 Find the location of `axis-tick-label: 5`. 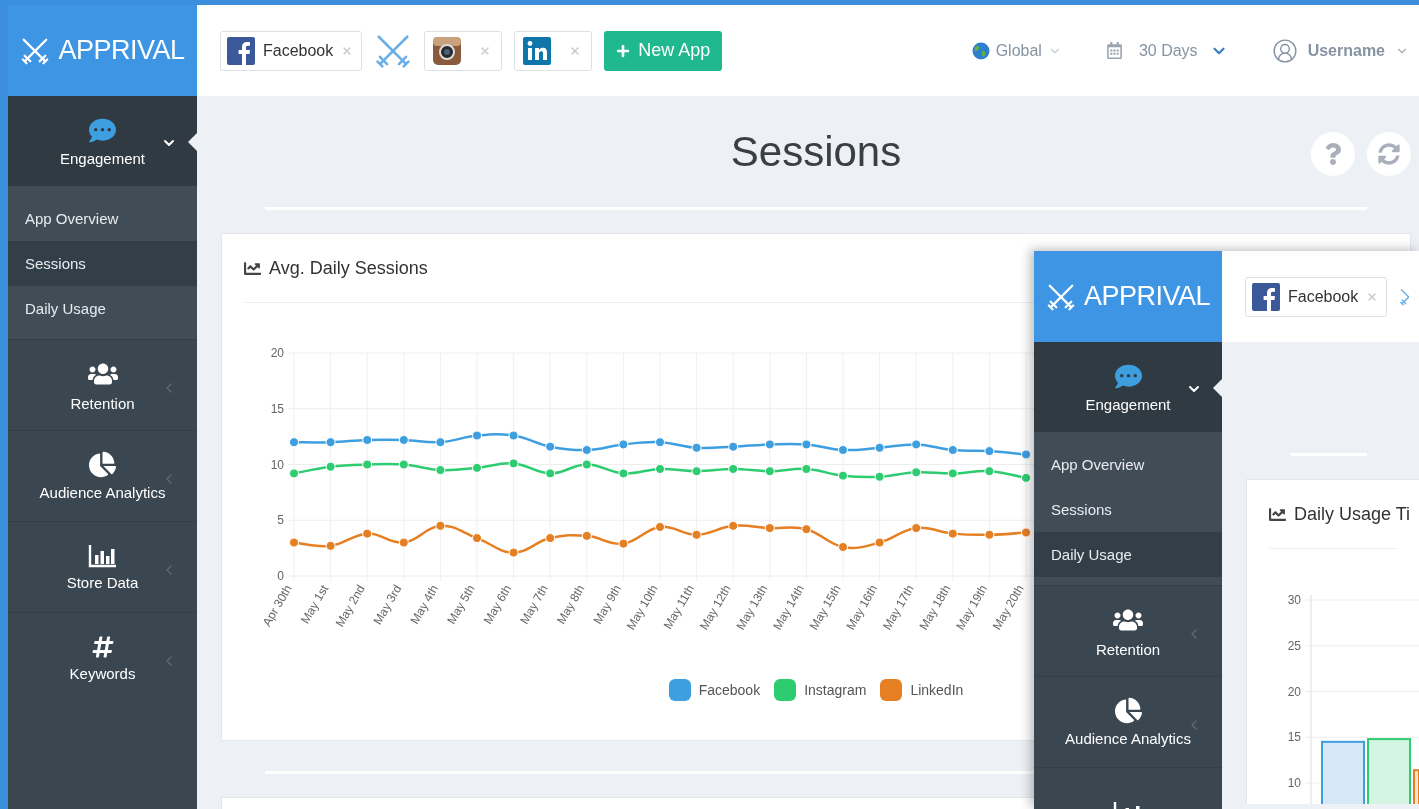

axis-tick-label: 5 is located at coordinates (280, 520).